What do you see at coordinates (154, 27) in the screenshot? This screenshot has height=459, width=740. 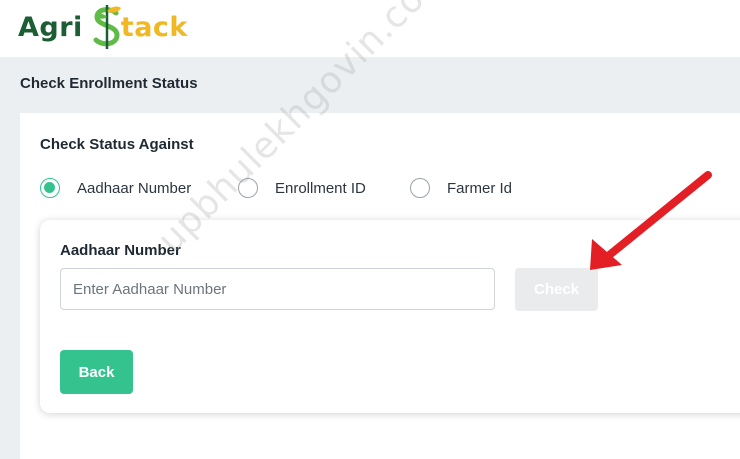 I see `logo-text-tack: tack` at bounding box center [154, 27].